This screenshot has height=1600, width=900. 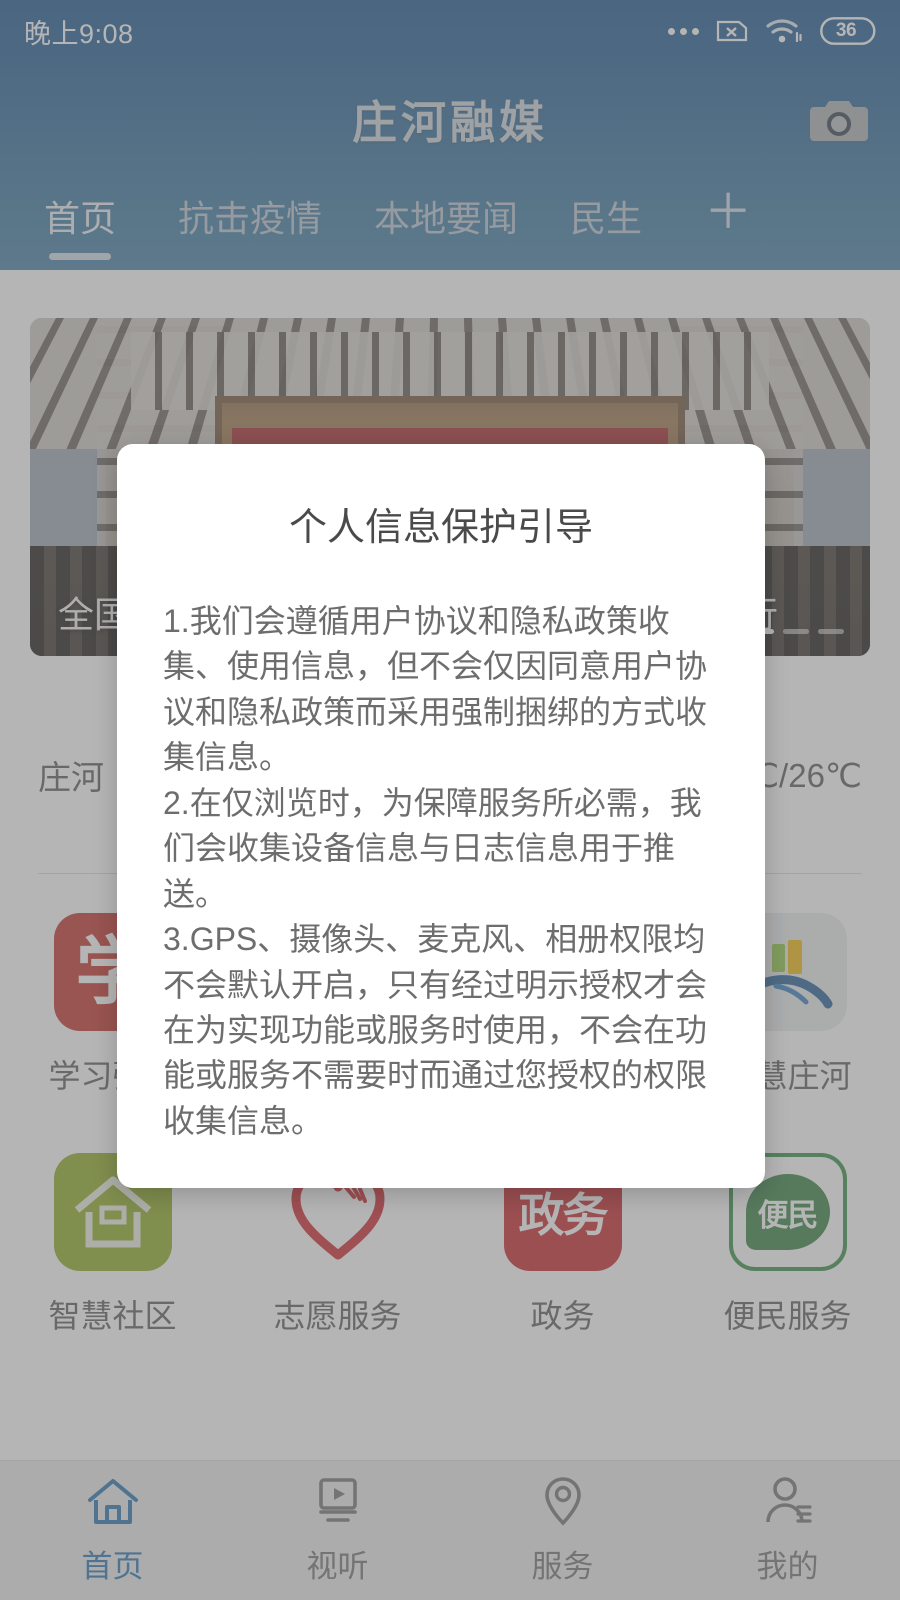 What do you see at coordinates (338, 1503) in the screenshot?
I see `video-audio-icon` at bounding box center [338, 1503].